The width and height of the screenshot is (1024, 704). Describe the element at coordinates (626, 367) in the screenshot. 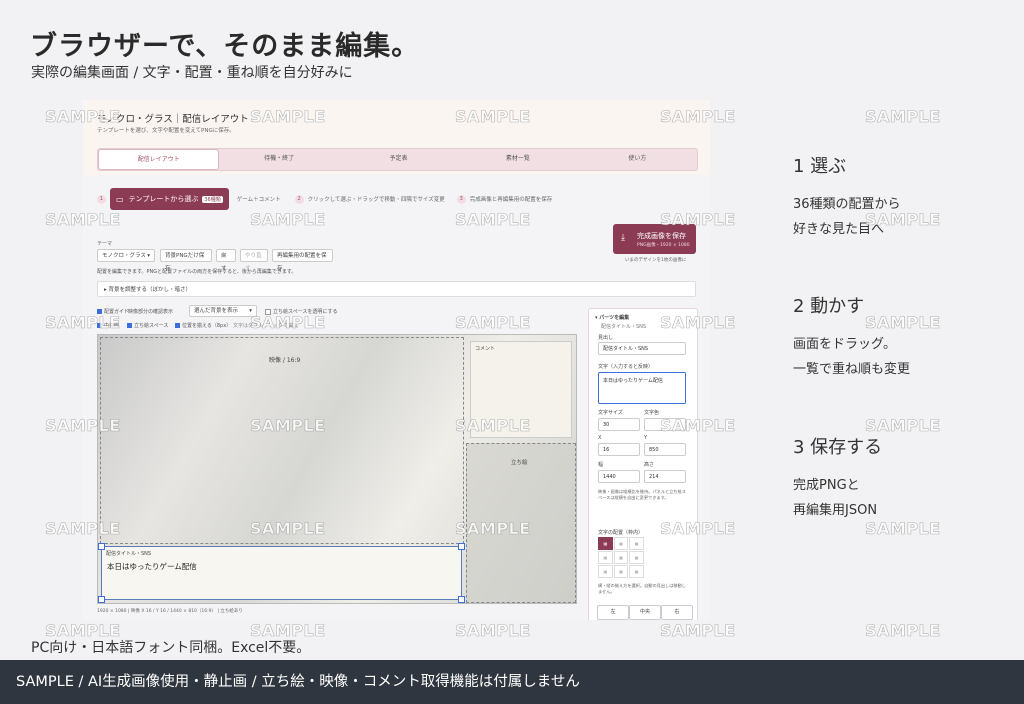

I see `text-label: 文字（入力すると反映）` at that location.